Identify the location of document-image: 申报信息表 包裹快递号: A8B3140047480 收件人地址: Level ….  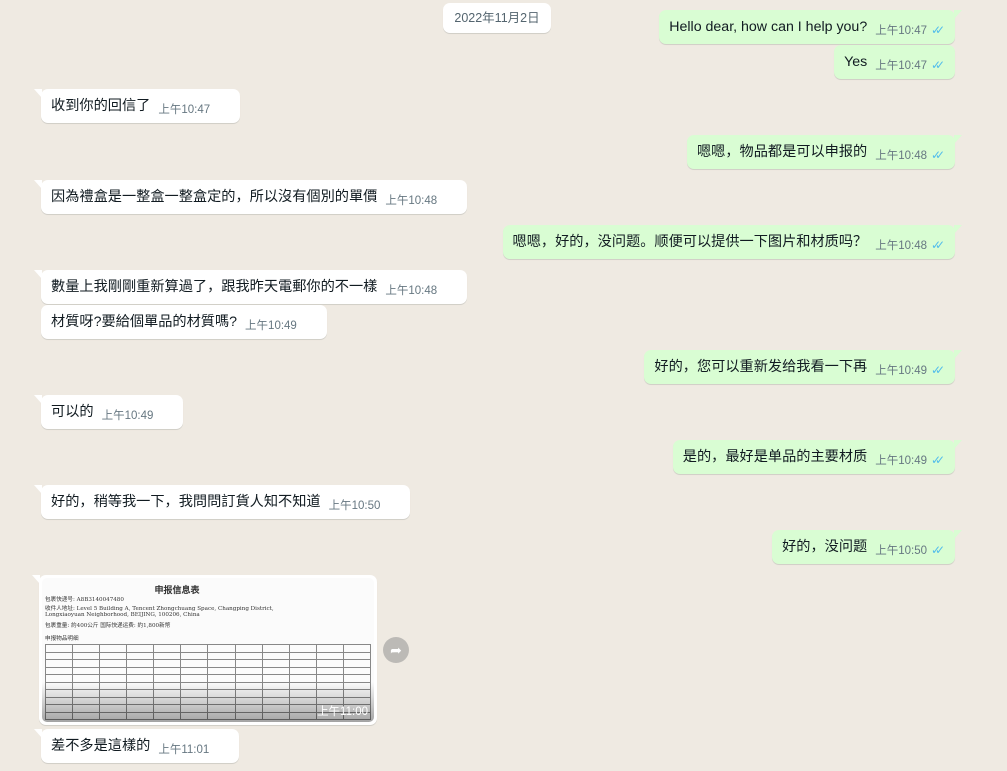
(208, 650).